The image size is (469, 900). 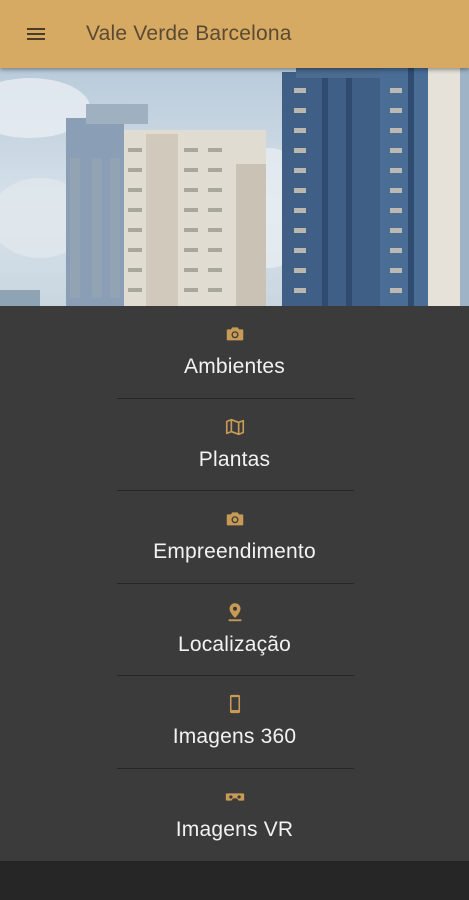 What do you see at coordinates (234, 611) in the screenshot?
I see `location-pin-icon` at bounding box center [234, 611].